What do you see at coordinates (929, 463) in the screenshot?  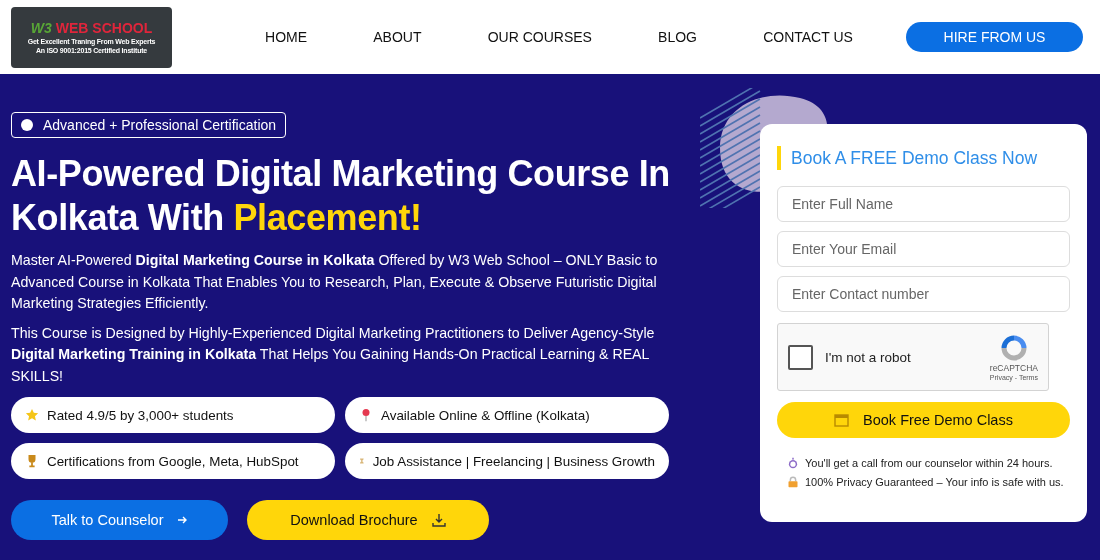 I see `form-note: You'll get a call from our counselor within 24 hours.` at bounding box center [929, 463].